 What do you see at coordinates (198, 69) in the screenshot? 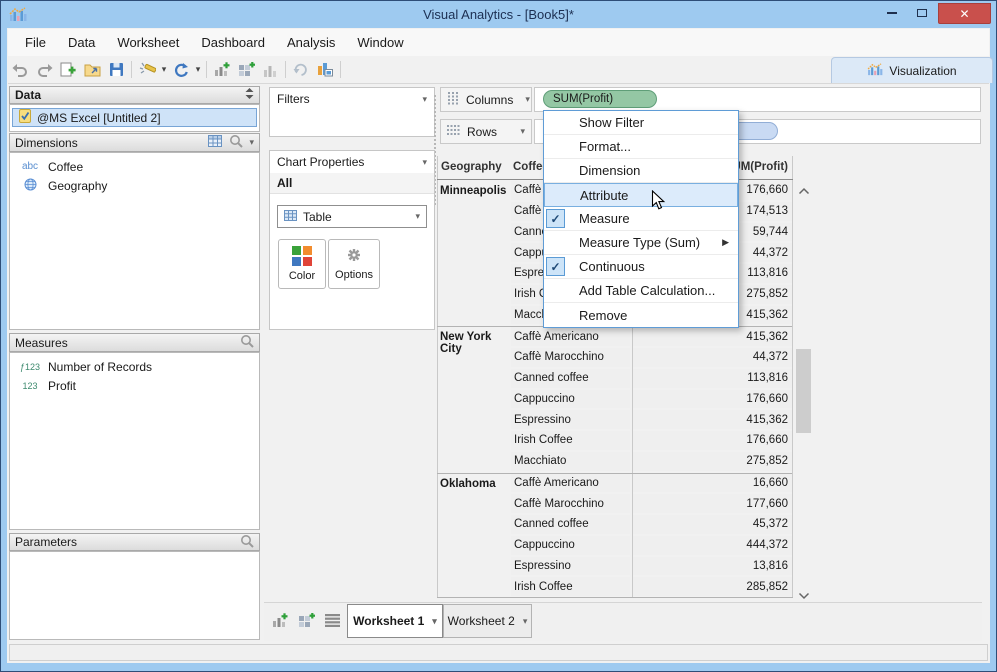
I see `refresh-dropdown-caret: ▾` at bounding box center [198, 69].